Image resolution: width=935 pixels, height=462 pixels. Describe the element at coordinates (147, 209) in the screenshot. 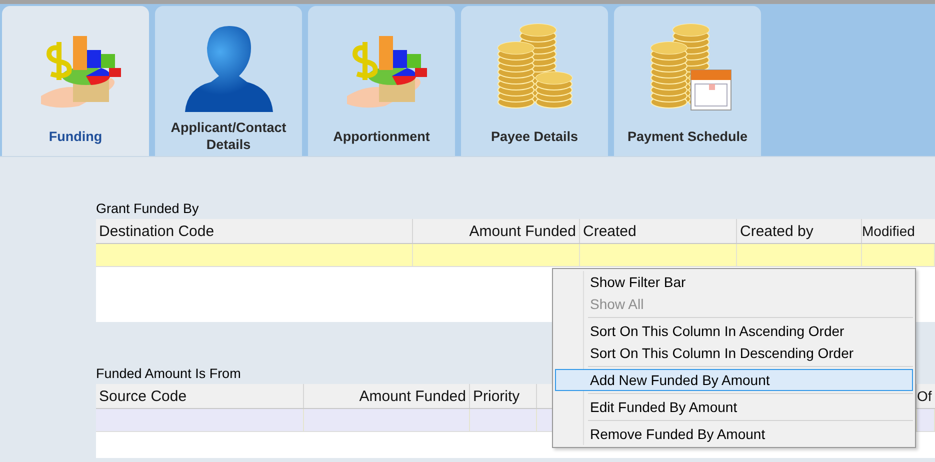

I see `section-title: Grant Funded By` at that location.